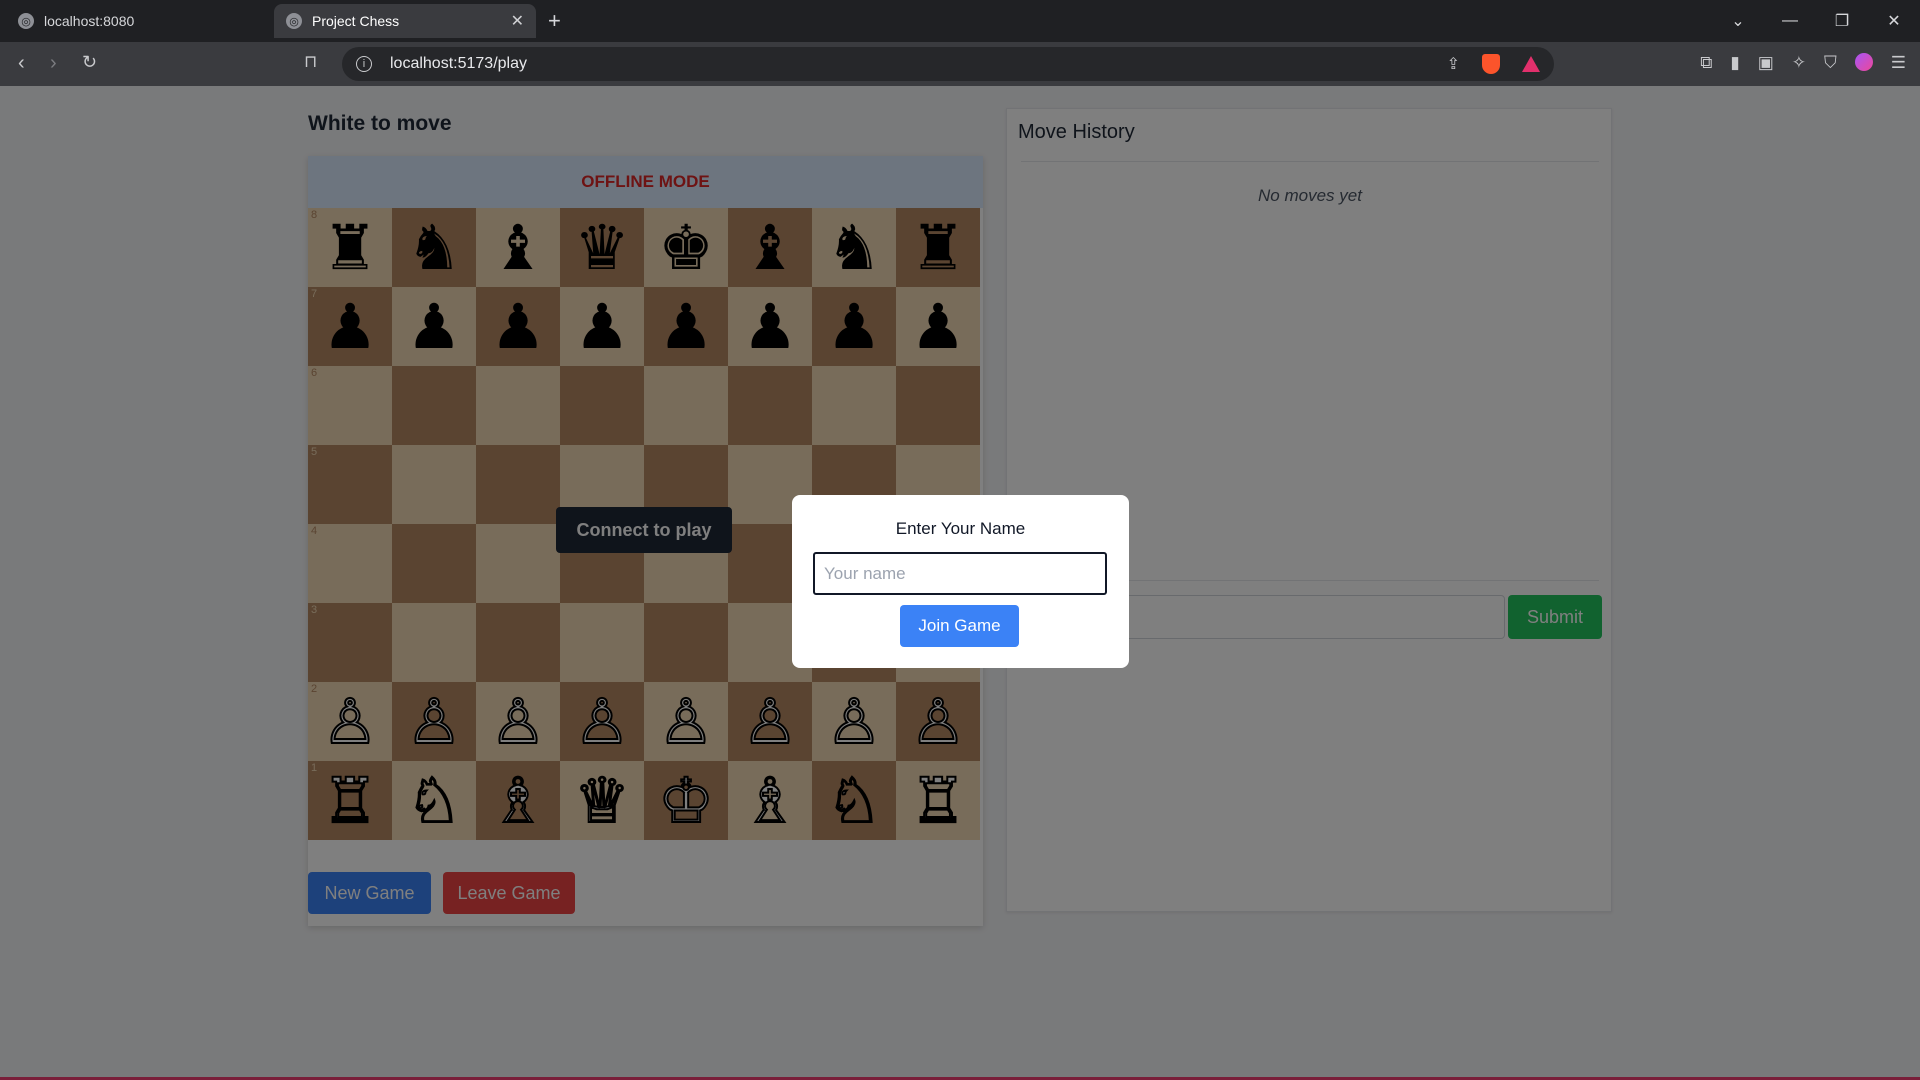  I want to click on window-controls: ⌄ — ❐ ✕, so click(1816, 21).